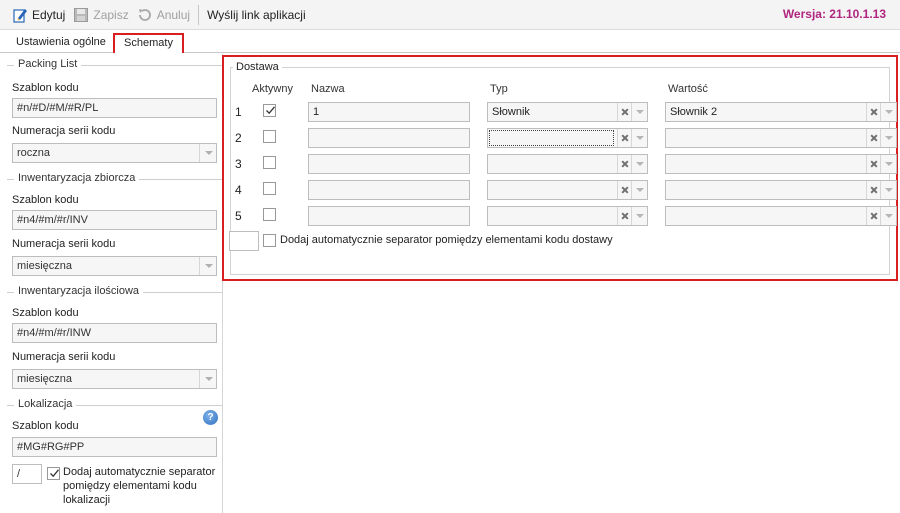 Image resolution: width=900 pixels, height=513 pixels. Describe the element at coordinates (45, 379) in the screenshot. I see `select-value: miesięczna` at that location.